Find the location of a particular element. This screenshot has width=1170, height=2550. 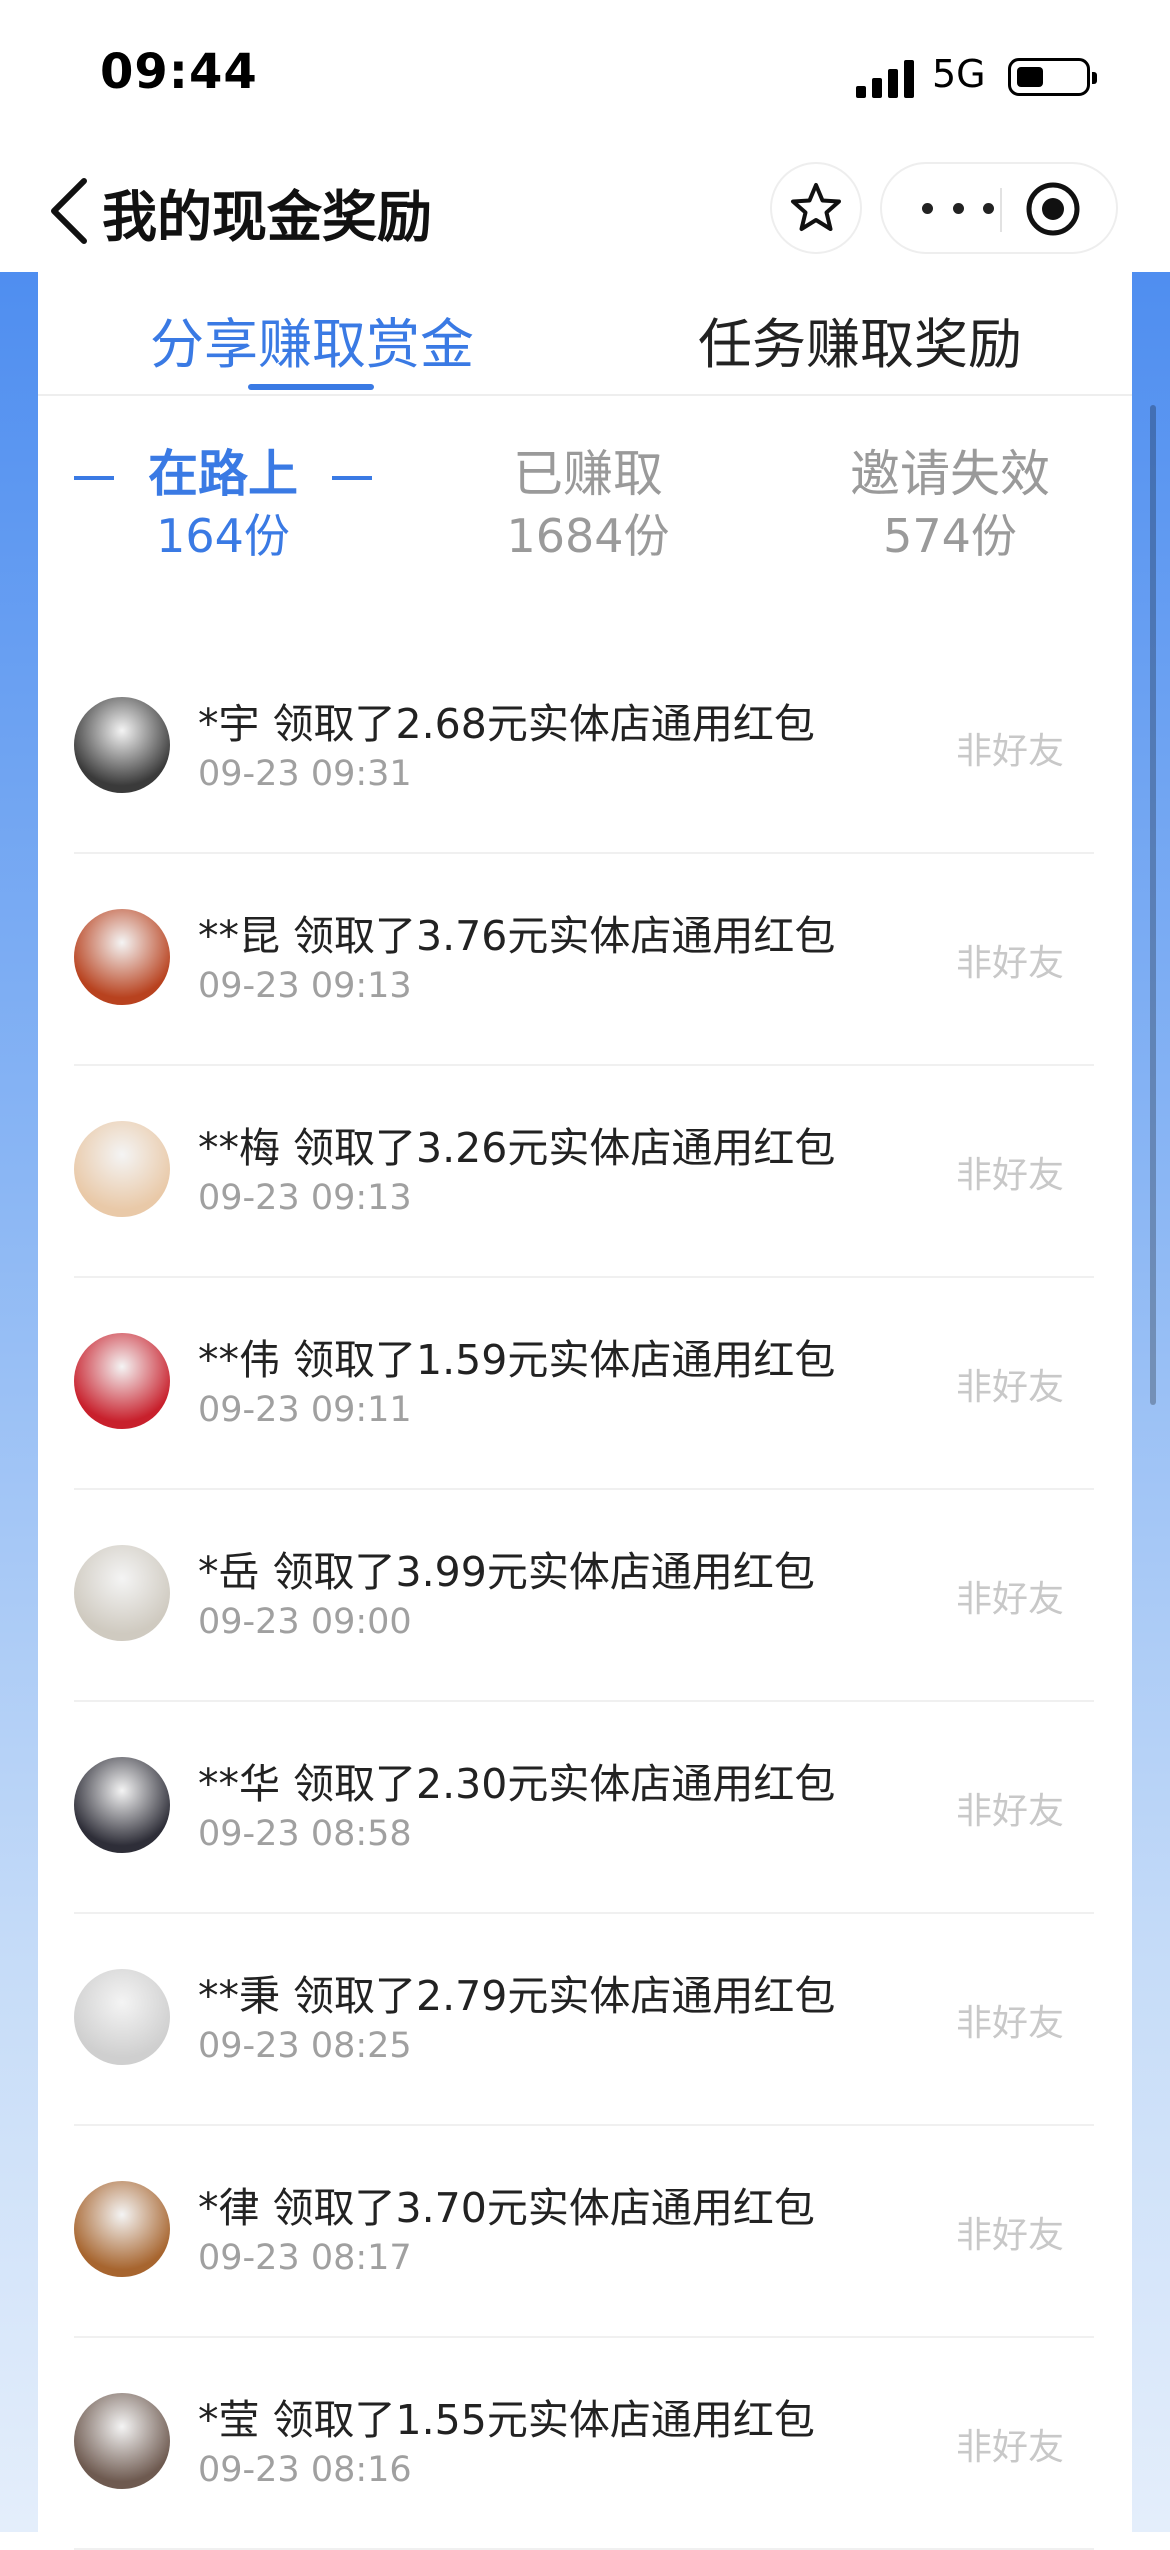

record-text: *莹 领取了1.55元实体店通用红包 is located at coordinates (506, 2420).